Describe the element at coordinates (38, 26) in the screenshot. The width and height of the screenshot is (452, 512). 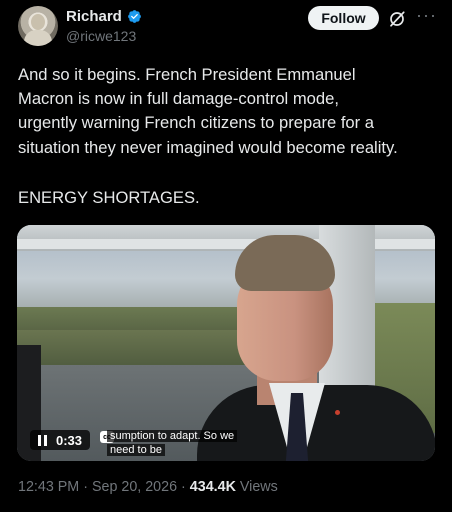
I see `avatar` at that location.